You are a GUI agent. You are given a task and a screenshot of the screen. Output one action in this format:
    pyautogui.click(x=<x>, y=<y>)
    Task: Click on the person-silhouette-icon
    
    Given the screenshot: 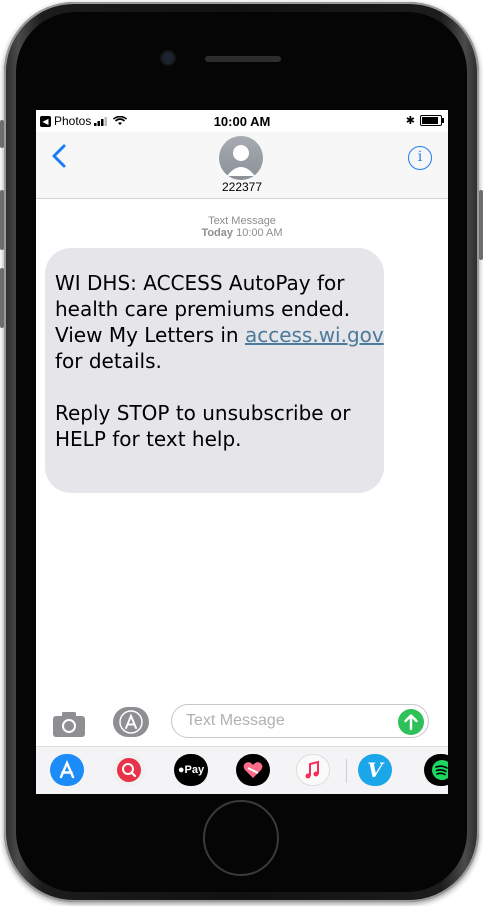 What is the action you would take?
    pyautogui.click(x=241, y=160)
    